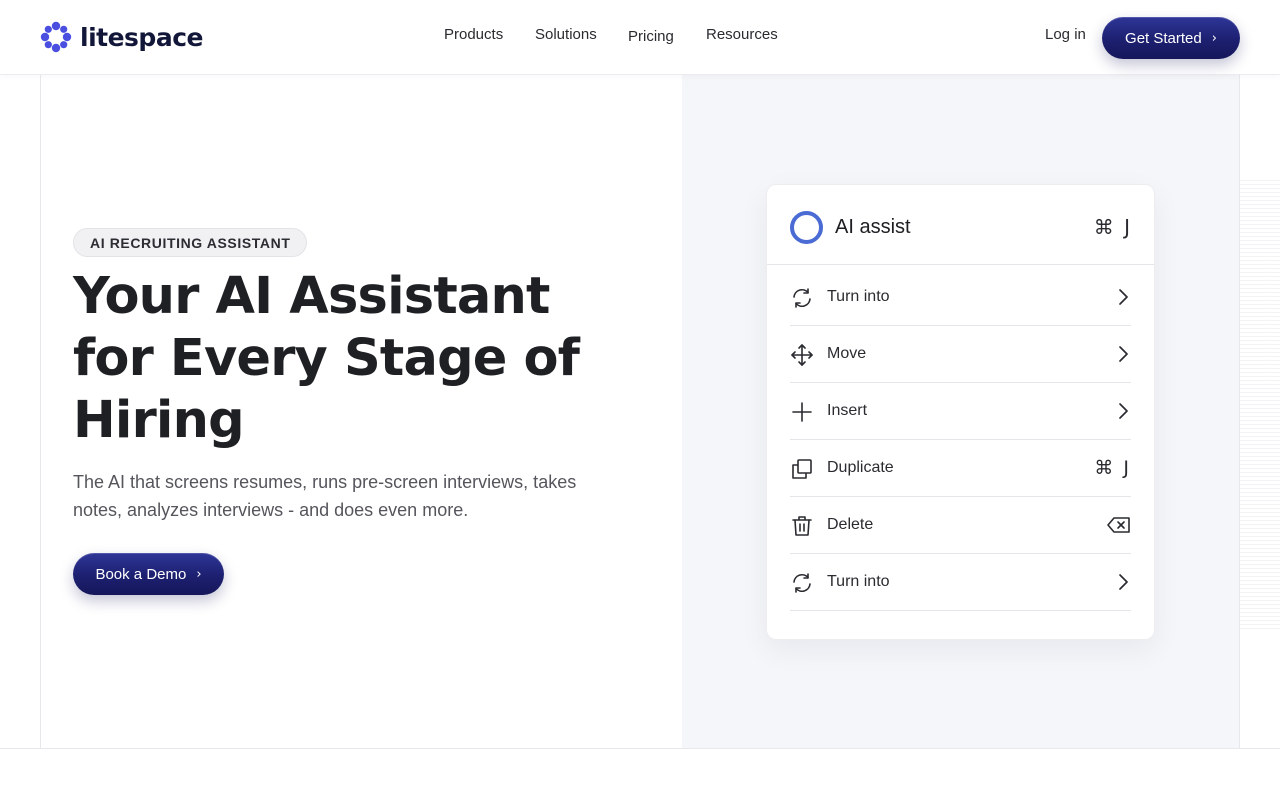  I want to click on logo: litespace, so click(121, 37).